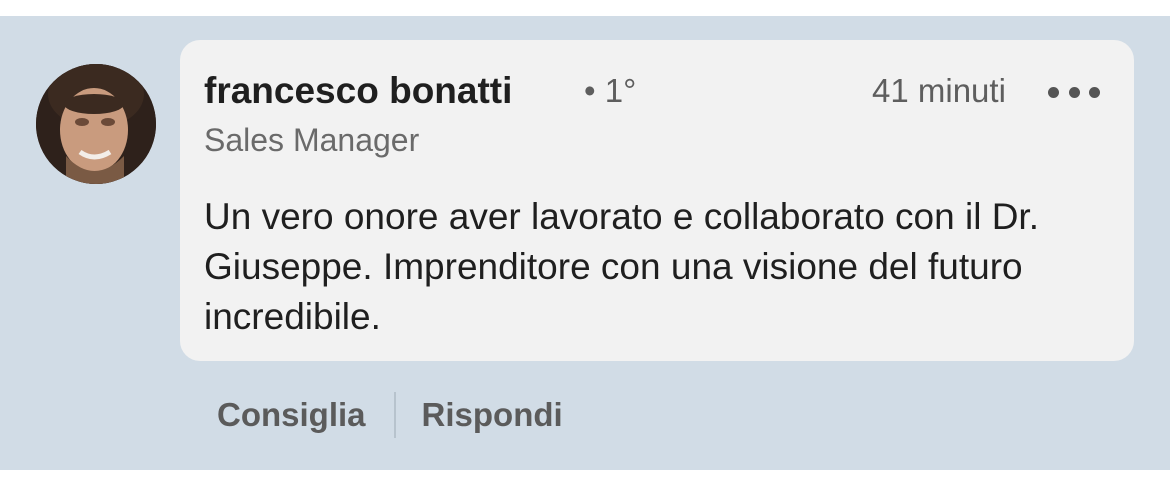 The image size is (1170, 487). I want to click on author-title: Sales Manager, so click(312, 140).